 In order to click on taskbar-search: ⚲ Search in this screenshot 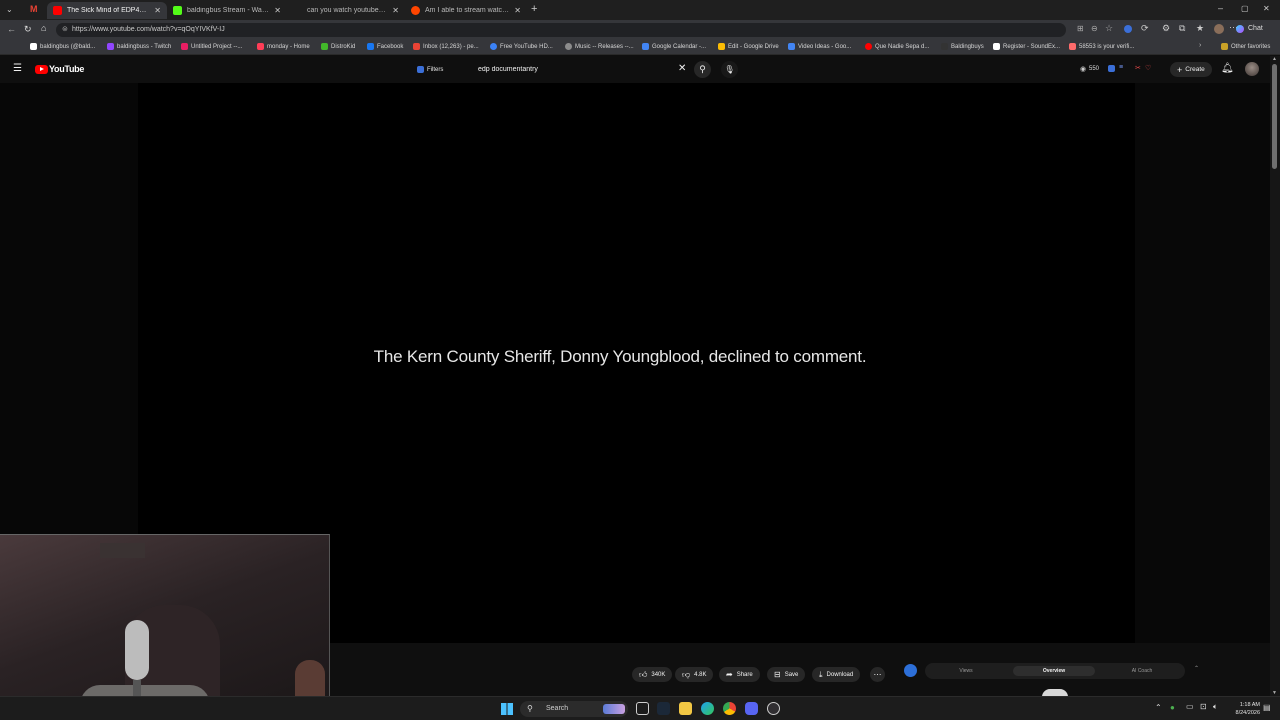, I will do `click(574, 709)`.